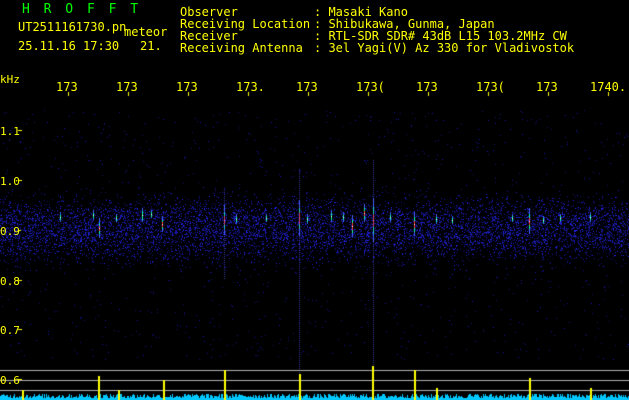 The height and width of the screenshot is (400, 629). What do you see at coordinates (10, 181) in the screenshot?
I see `y-tick-label: 1.0` at bounding box center [10, 181].